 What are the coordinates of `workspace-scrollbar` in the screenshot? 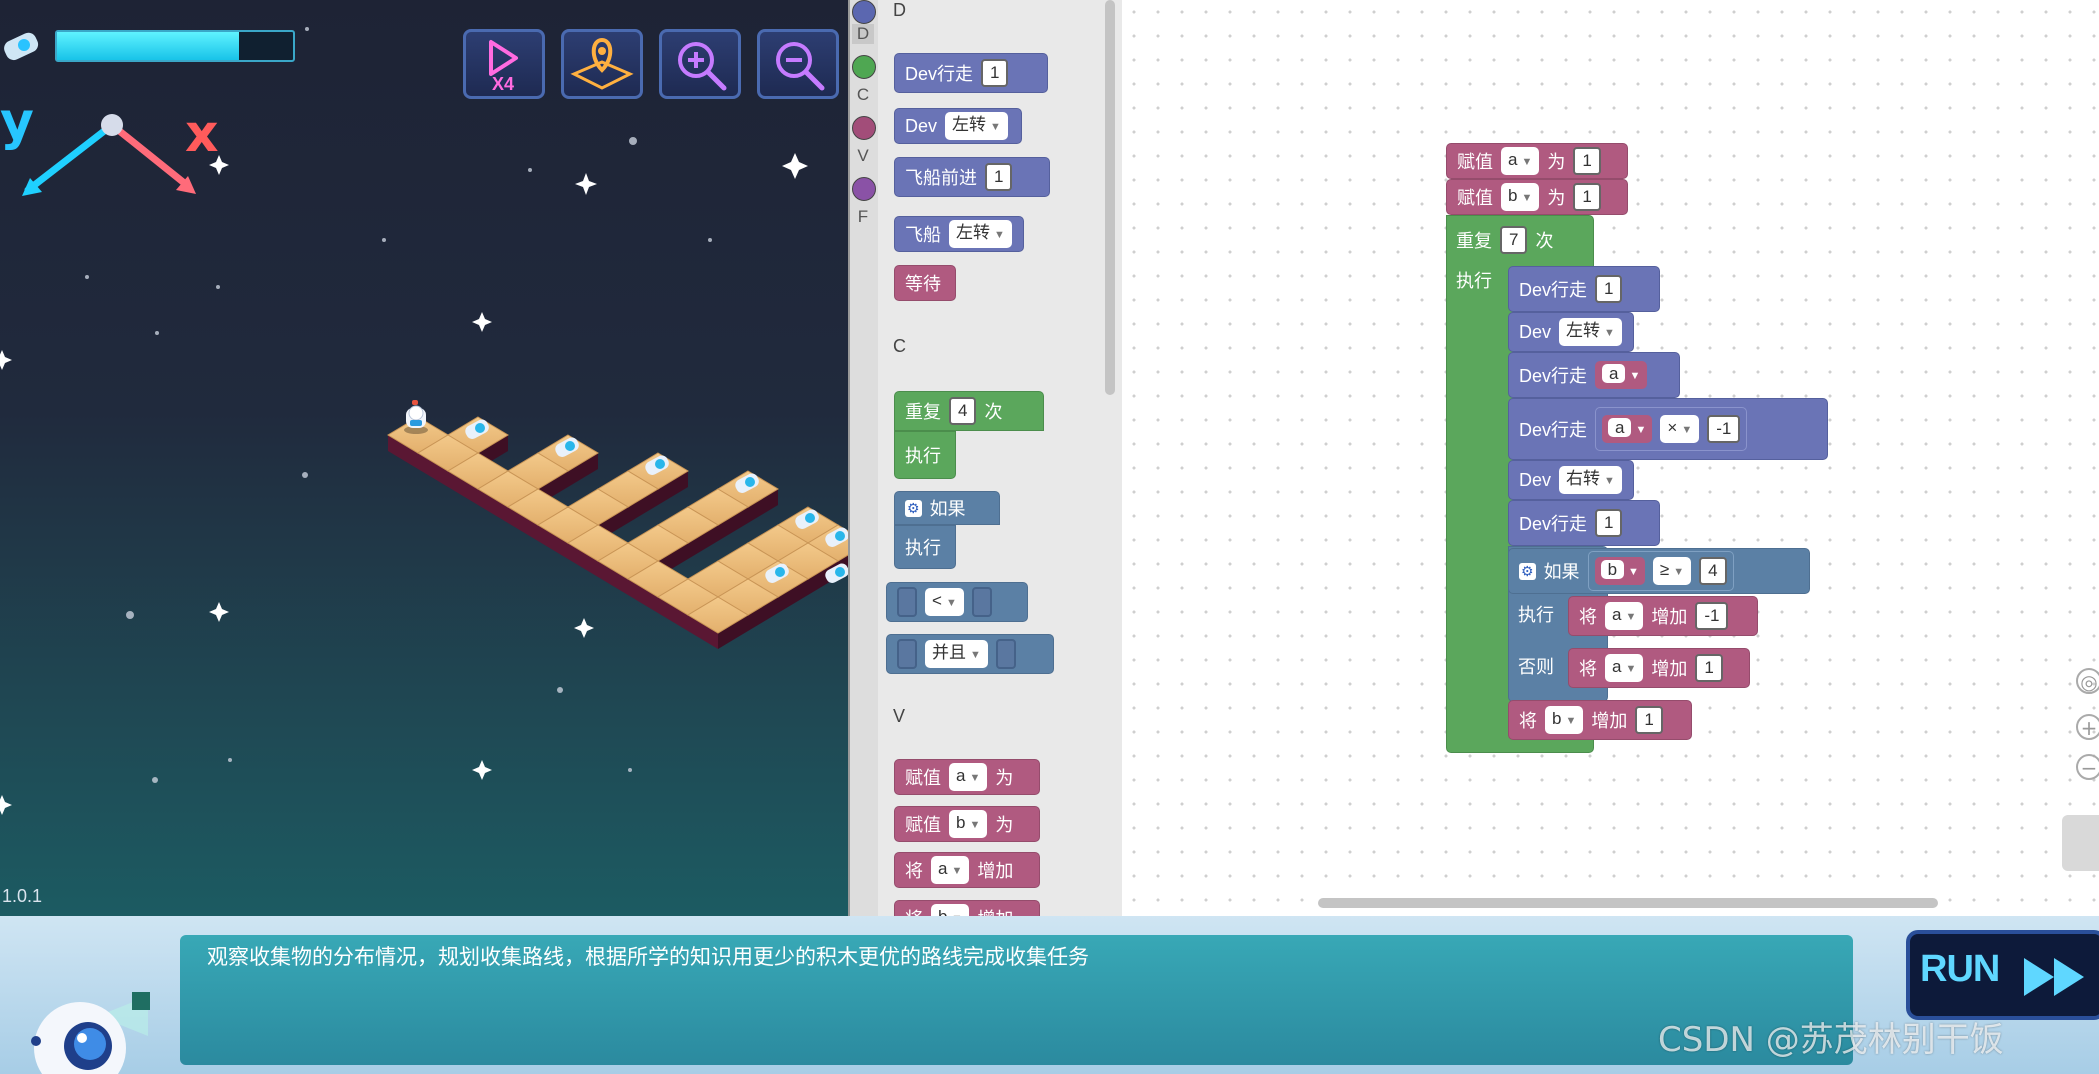 It's located at (1628, 903).